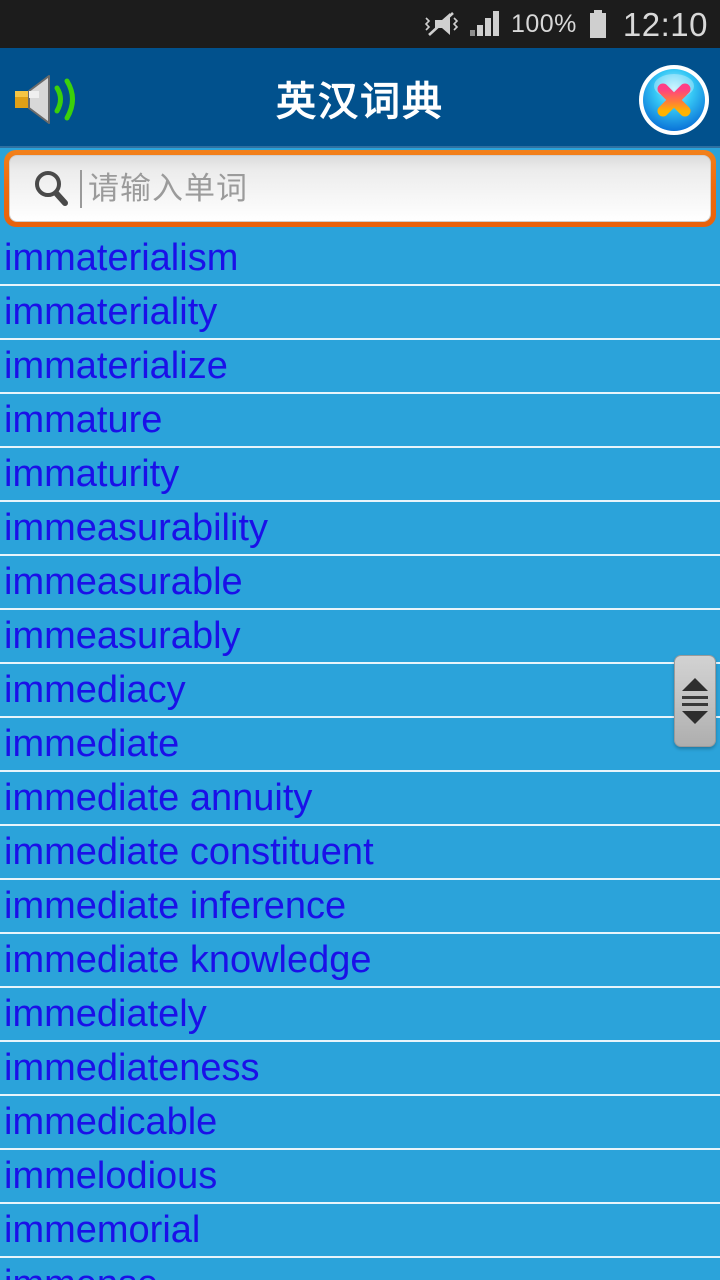  What do you see at coordinates (360, 745) in the screenshot?
I see `word-list-item: immediate` at bounding box center [360, 745].